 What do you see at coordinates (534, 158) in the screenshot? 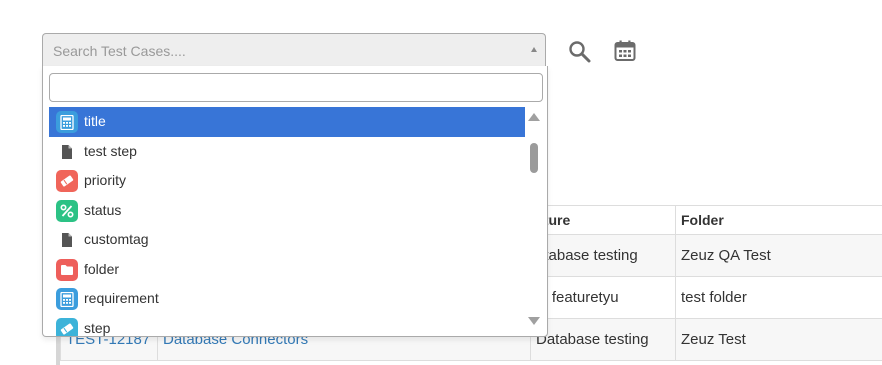
I see `scrollbar-thumb` at bounding box center [534, 158].